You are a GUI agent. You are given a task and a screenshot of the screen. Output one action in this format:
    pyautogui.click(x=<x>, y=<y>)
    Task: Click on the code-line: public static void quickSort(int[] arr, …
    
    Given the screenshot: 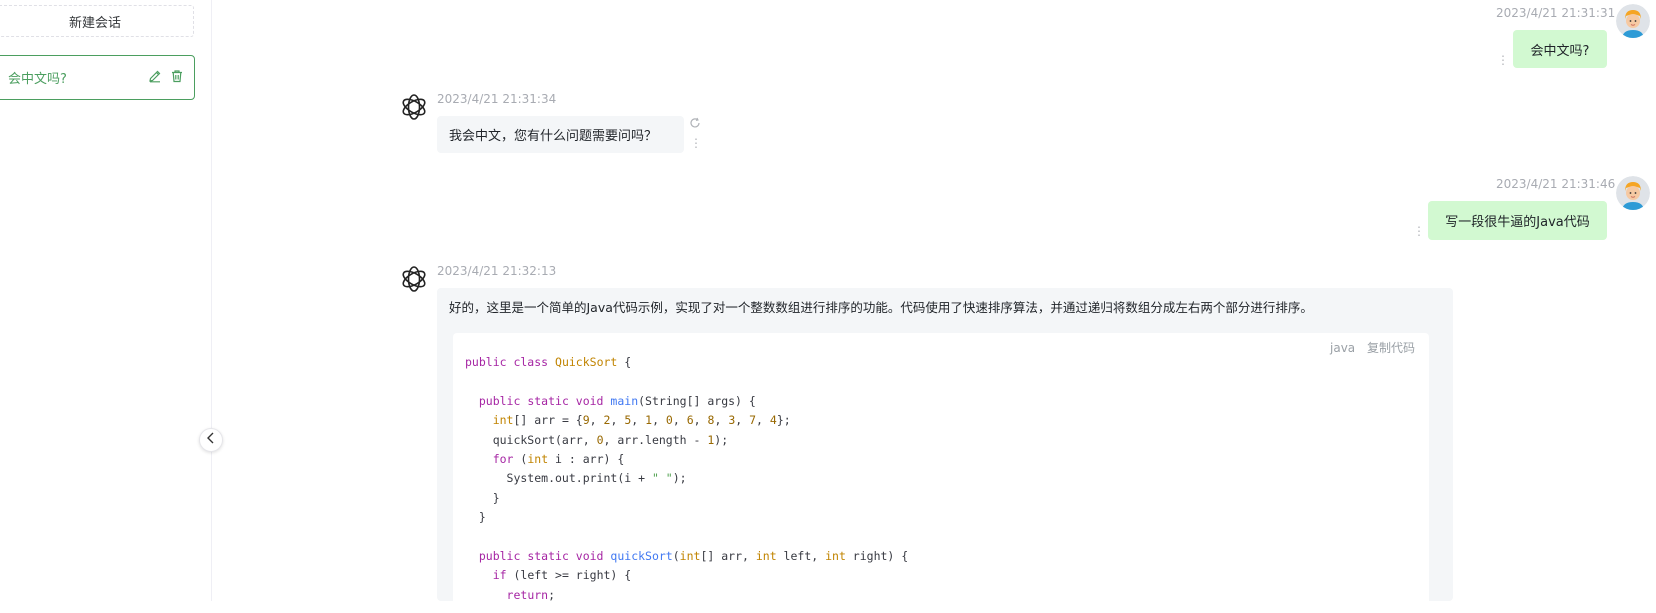 What is the action you would take?
    pyautogui.click(x=693, y=556)
    